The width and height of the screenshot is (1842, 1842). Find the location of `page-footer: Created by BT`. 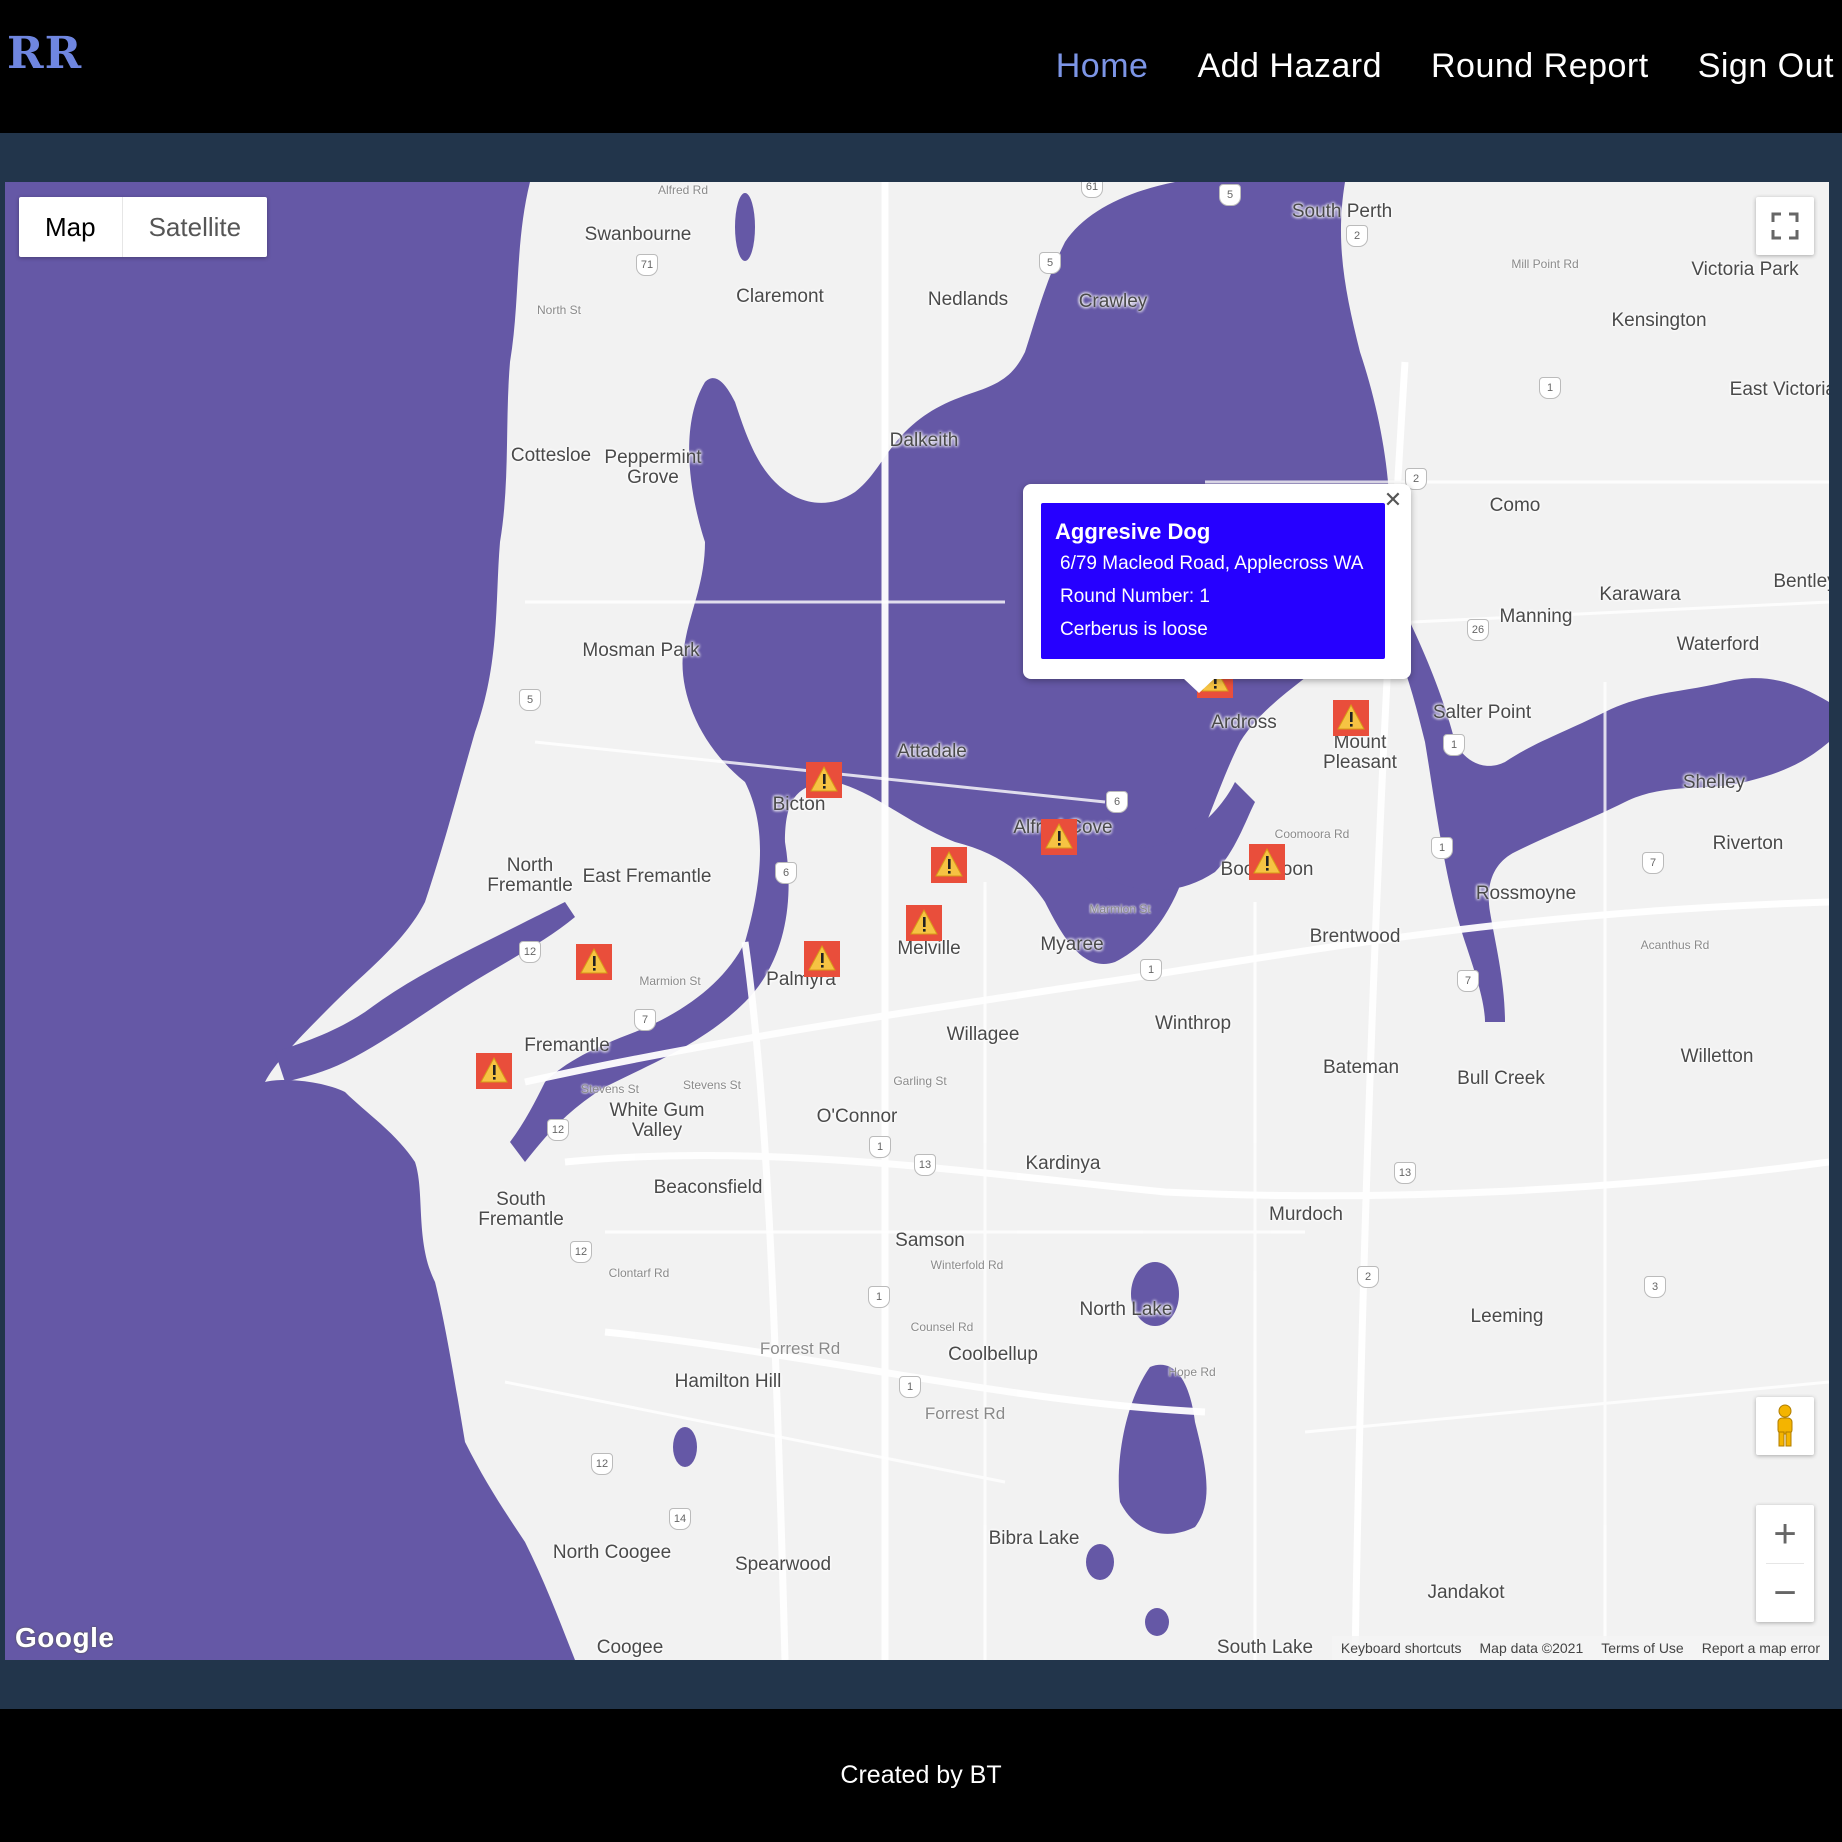

page-footer: Created by BT is located at coordinates (921, 1775).